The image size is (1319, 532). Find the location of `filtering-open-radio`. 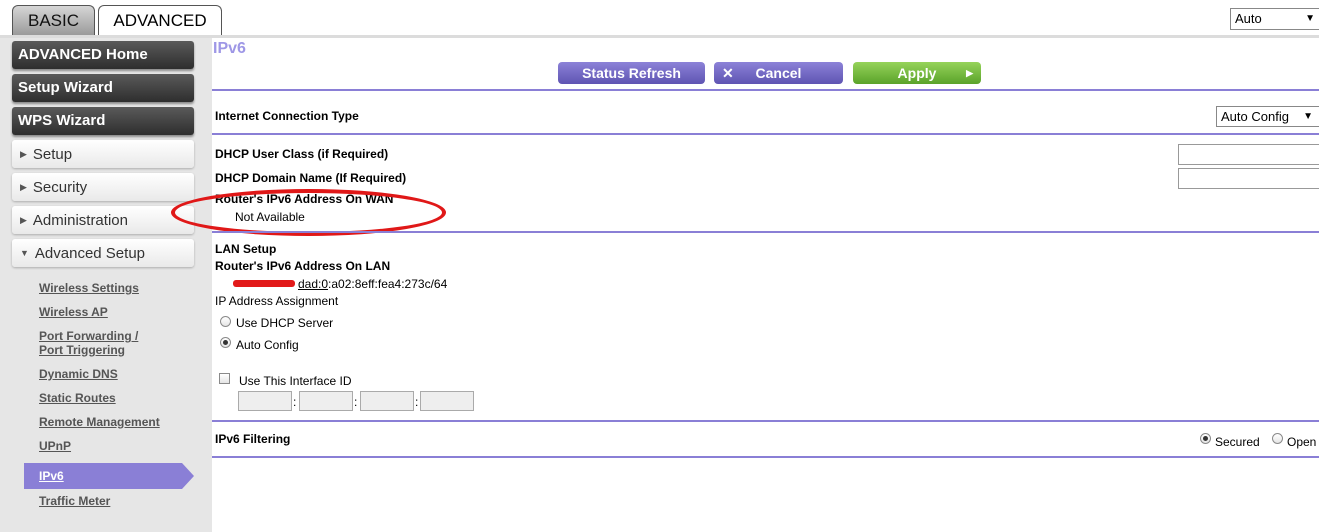

filtering-open-radio is located at coordinates (1277, 438).